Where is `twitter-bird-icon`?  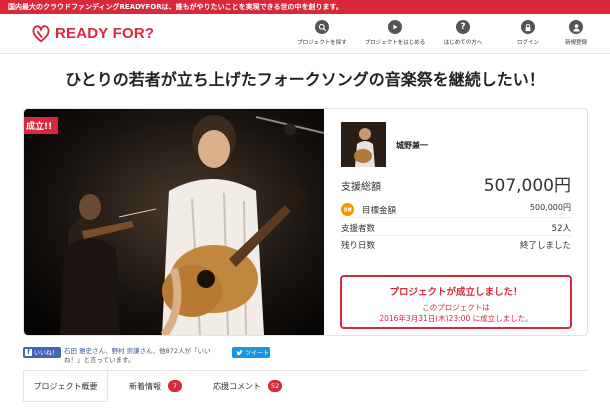
twitter-bird-icon is located at coordinates (239, 352).